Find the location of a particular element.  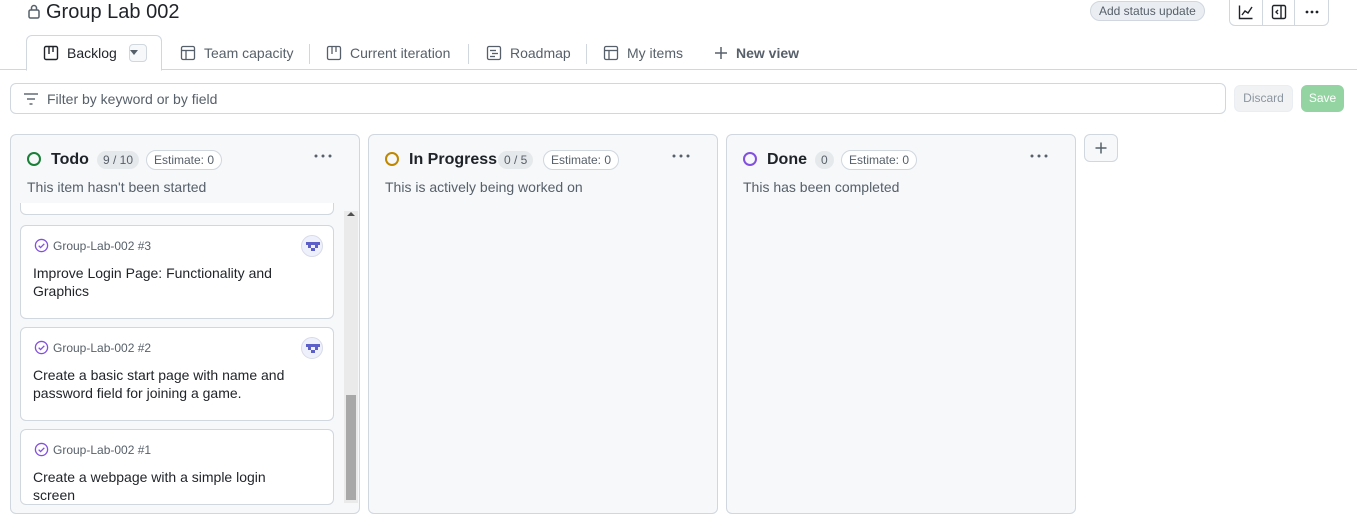

new-view-button: New view is located at coordinates (756, 53).